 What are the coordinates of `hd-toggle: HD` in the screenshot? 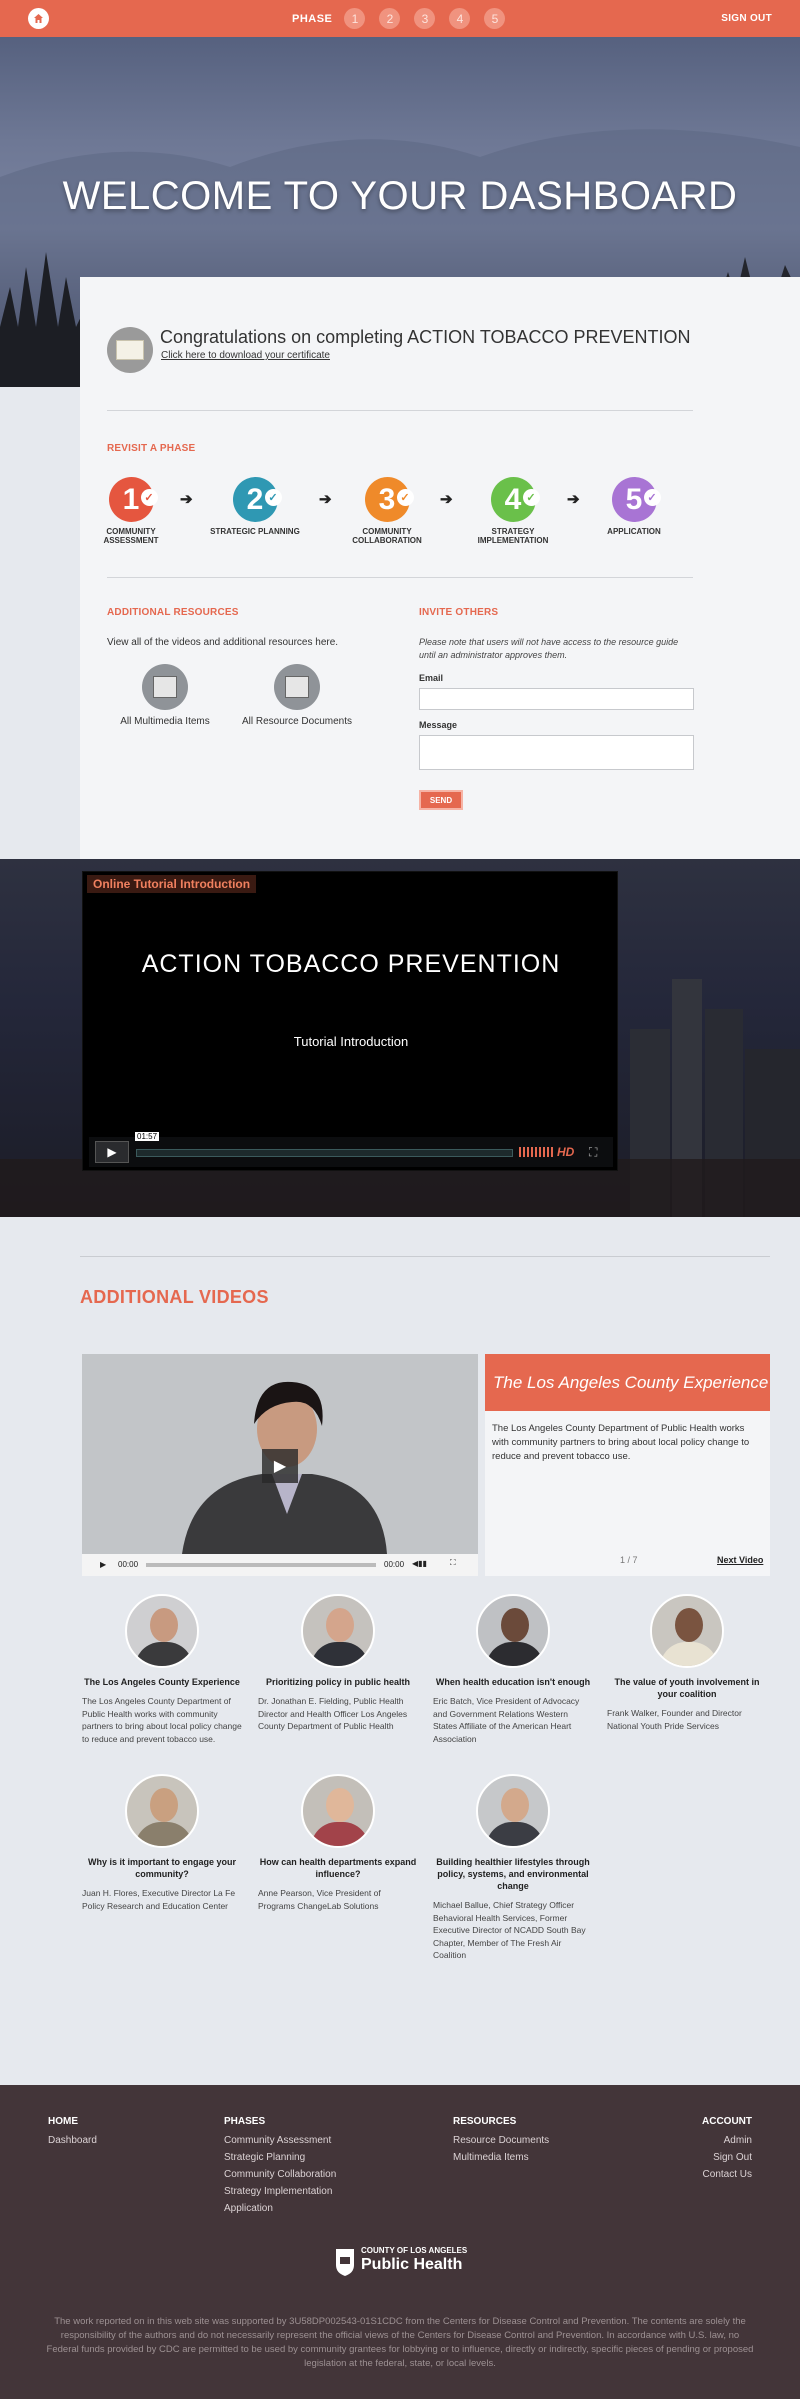 It's located at (565, 1152).